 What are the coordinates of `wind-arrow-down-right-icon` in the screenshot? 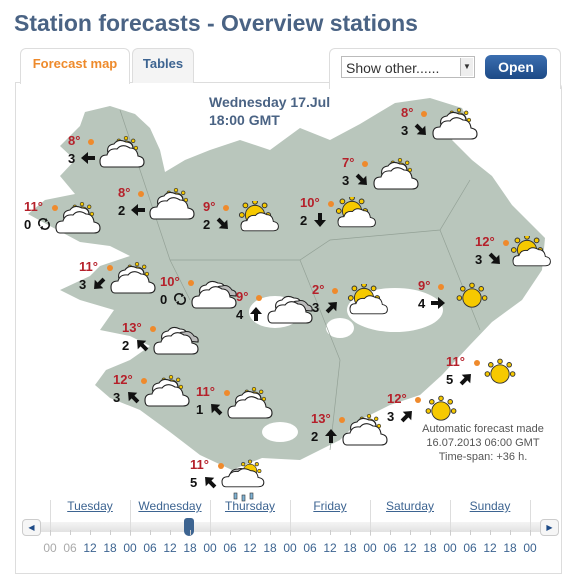 It's located at (361, 179).